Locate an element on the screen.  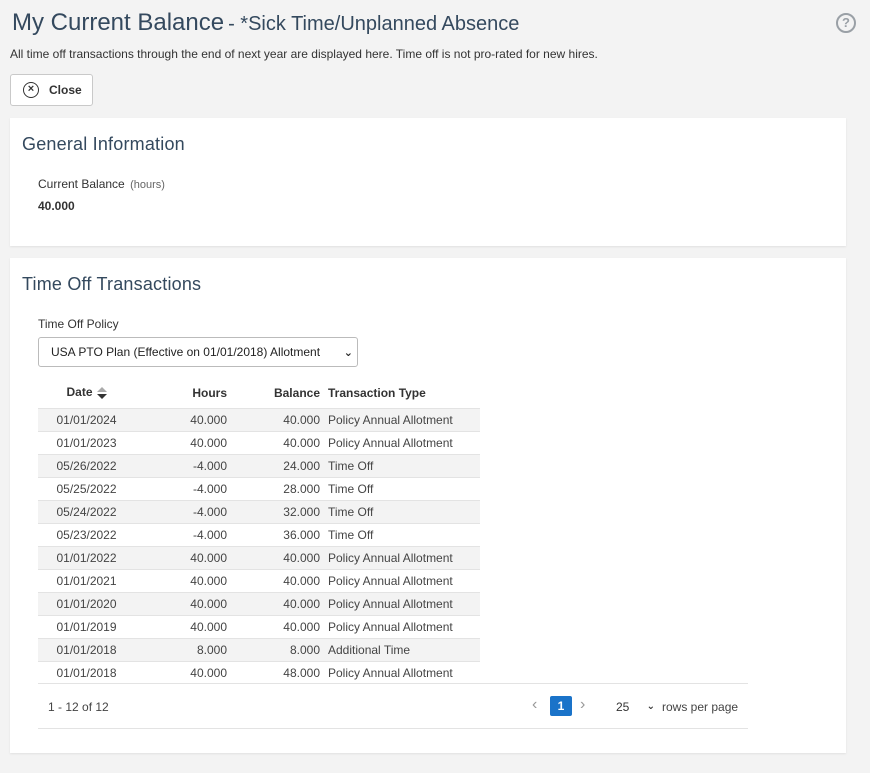
table-row: 01/01/2018 8.000 8.000 Additional Time is located at coordinates (259, 649).